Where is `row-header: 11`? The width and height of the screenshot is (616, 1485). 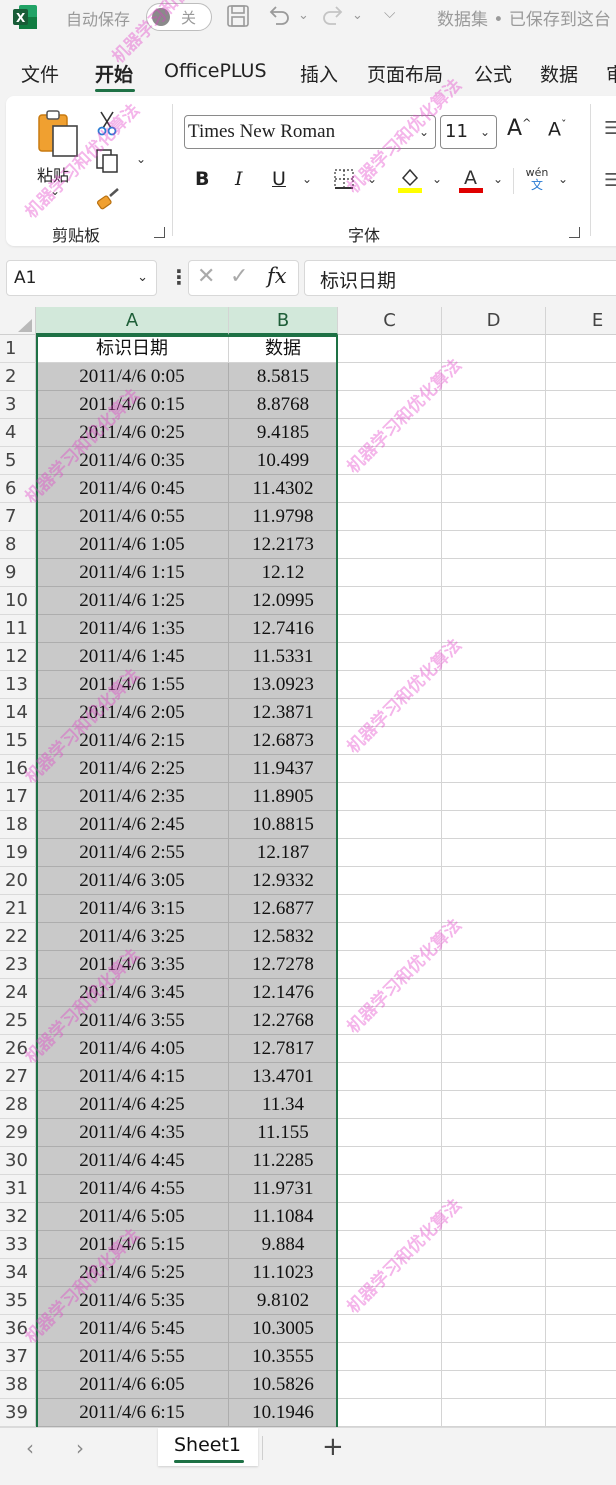
row-header: 11 is located at coordinates (18, 629).